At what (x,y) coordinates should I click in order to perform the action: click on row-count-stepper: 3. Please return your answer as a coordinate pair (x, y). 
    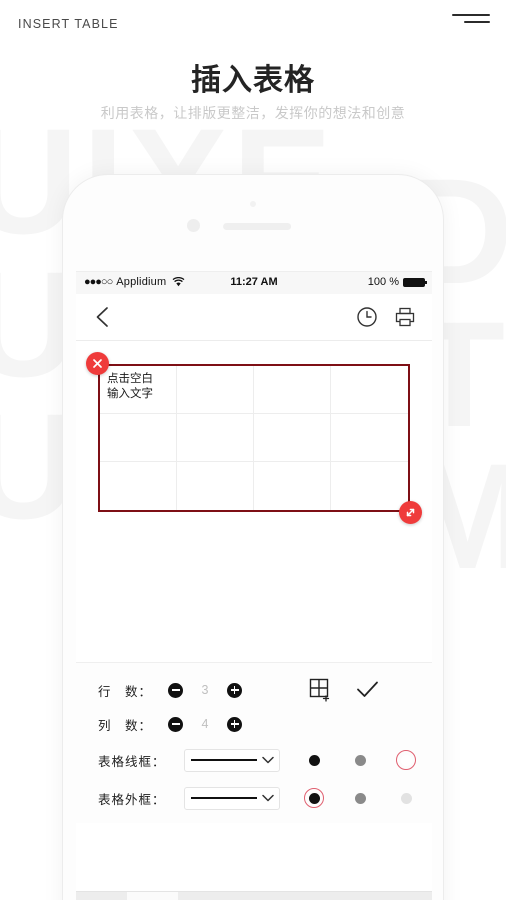
    Looking at the image, I should click on (205, 690).